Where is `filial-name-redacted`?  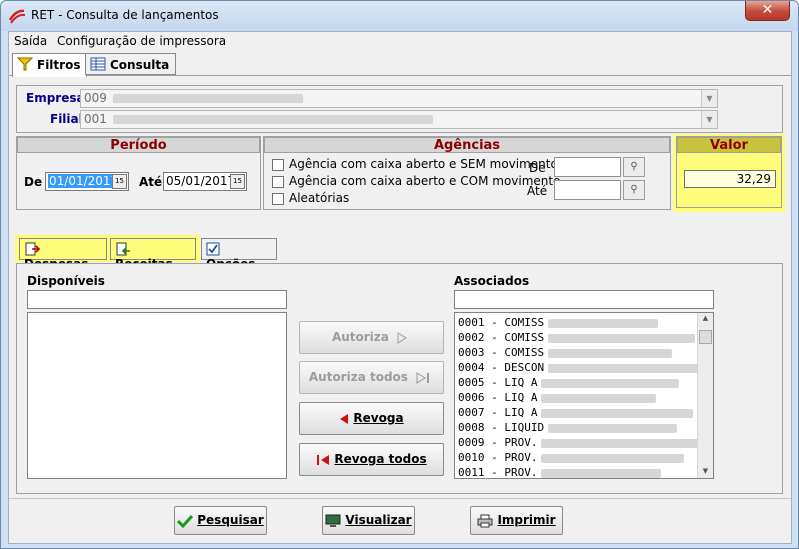
filial-name-redacted is located at coordinates (272, 119).